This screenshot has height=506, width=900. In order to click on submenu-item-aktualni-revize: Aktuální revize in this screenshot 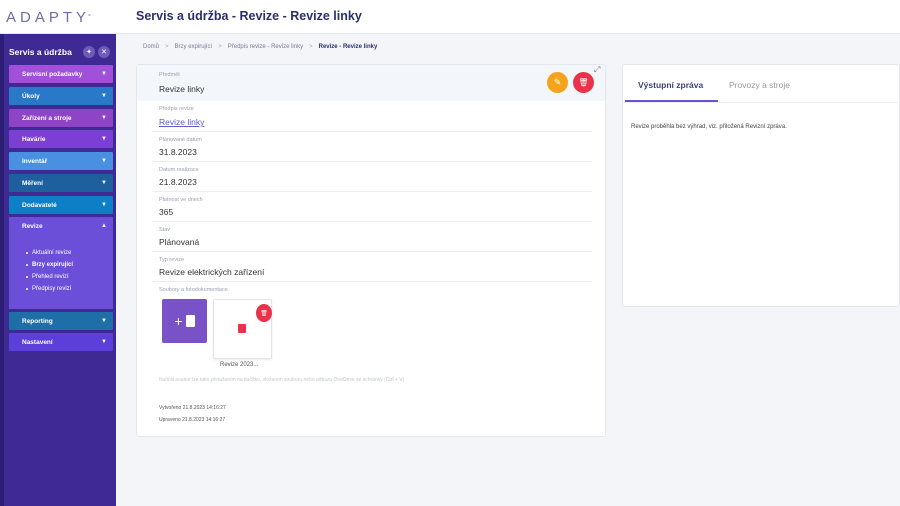, I will do `click(48, 253)`.